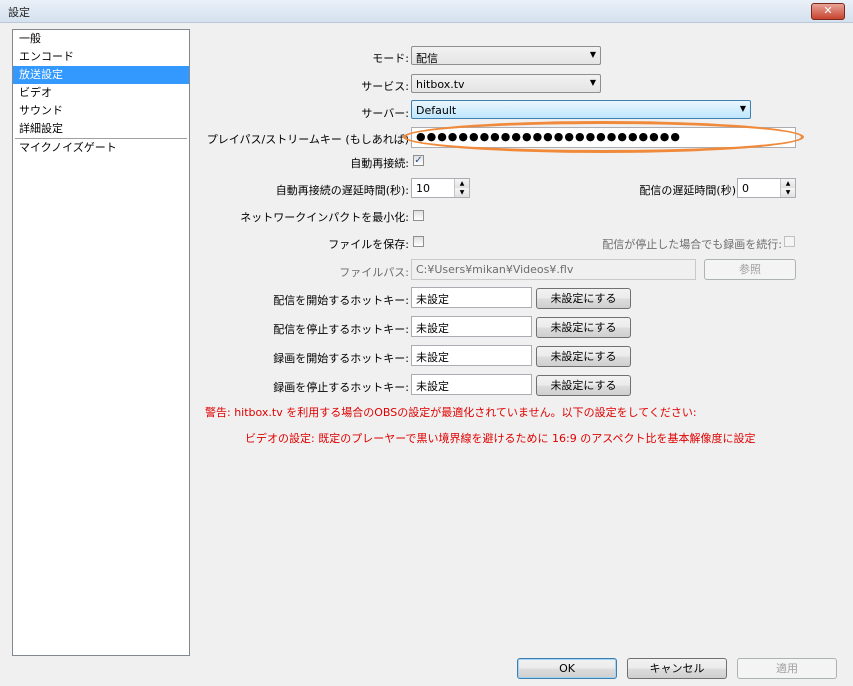 The width and height of the screenshot is (853, 686). Describe the element at coordinates (687, 190) in the screenshot. I see `stream-delay-label: 配信の遅延時間(秒)` at that location.